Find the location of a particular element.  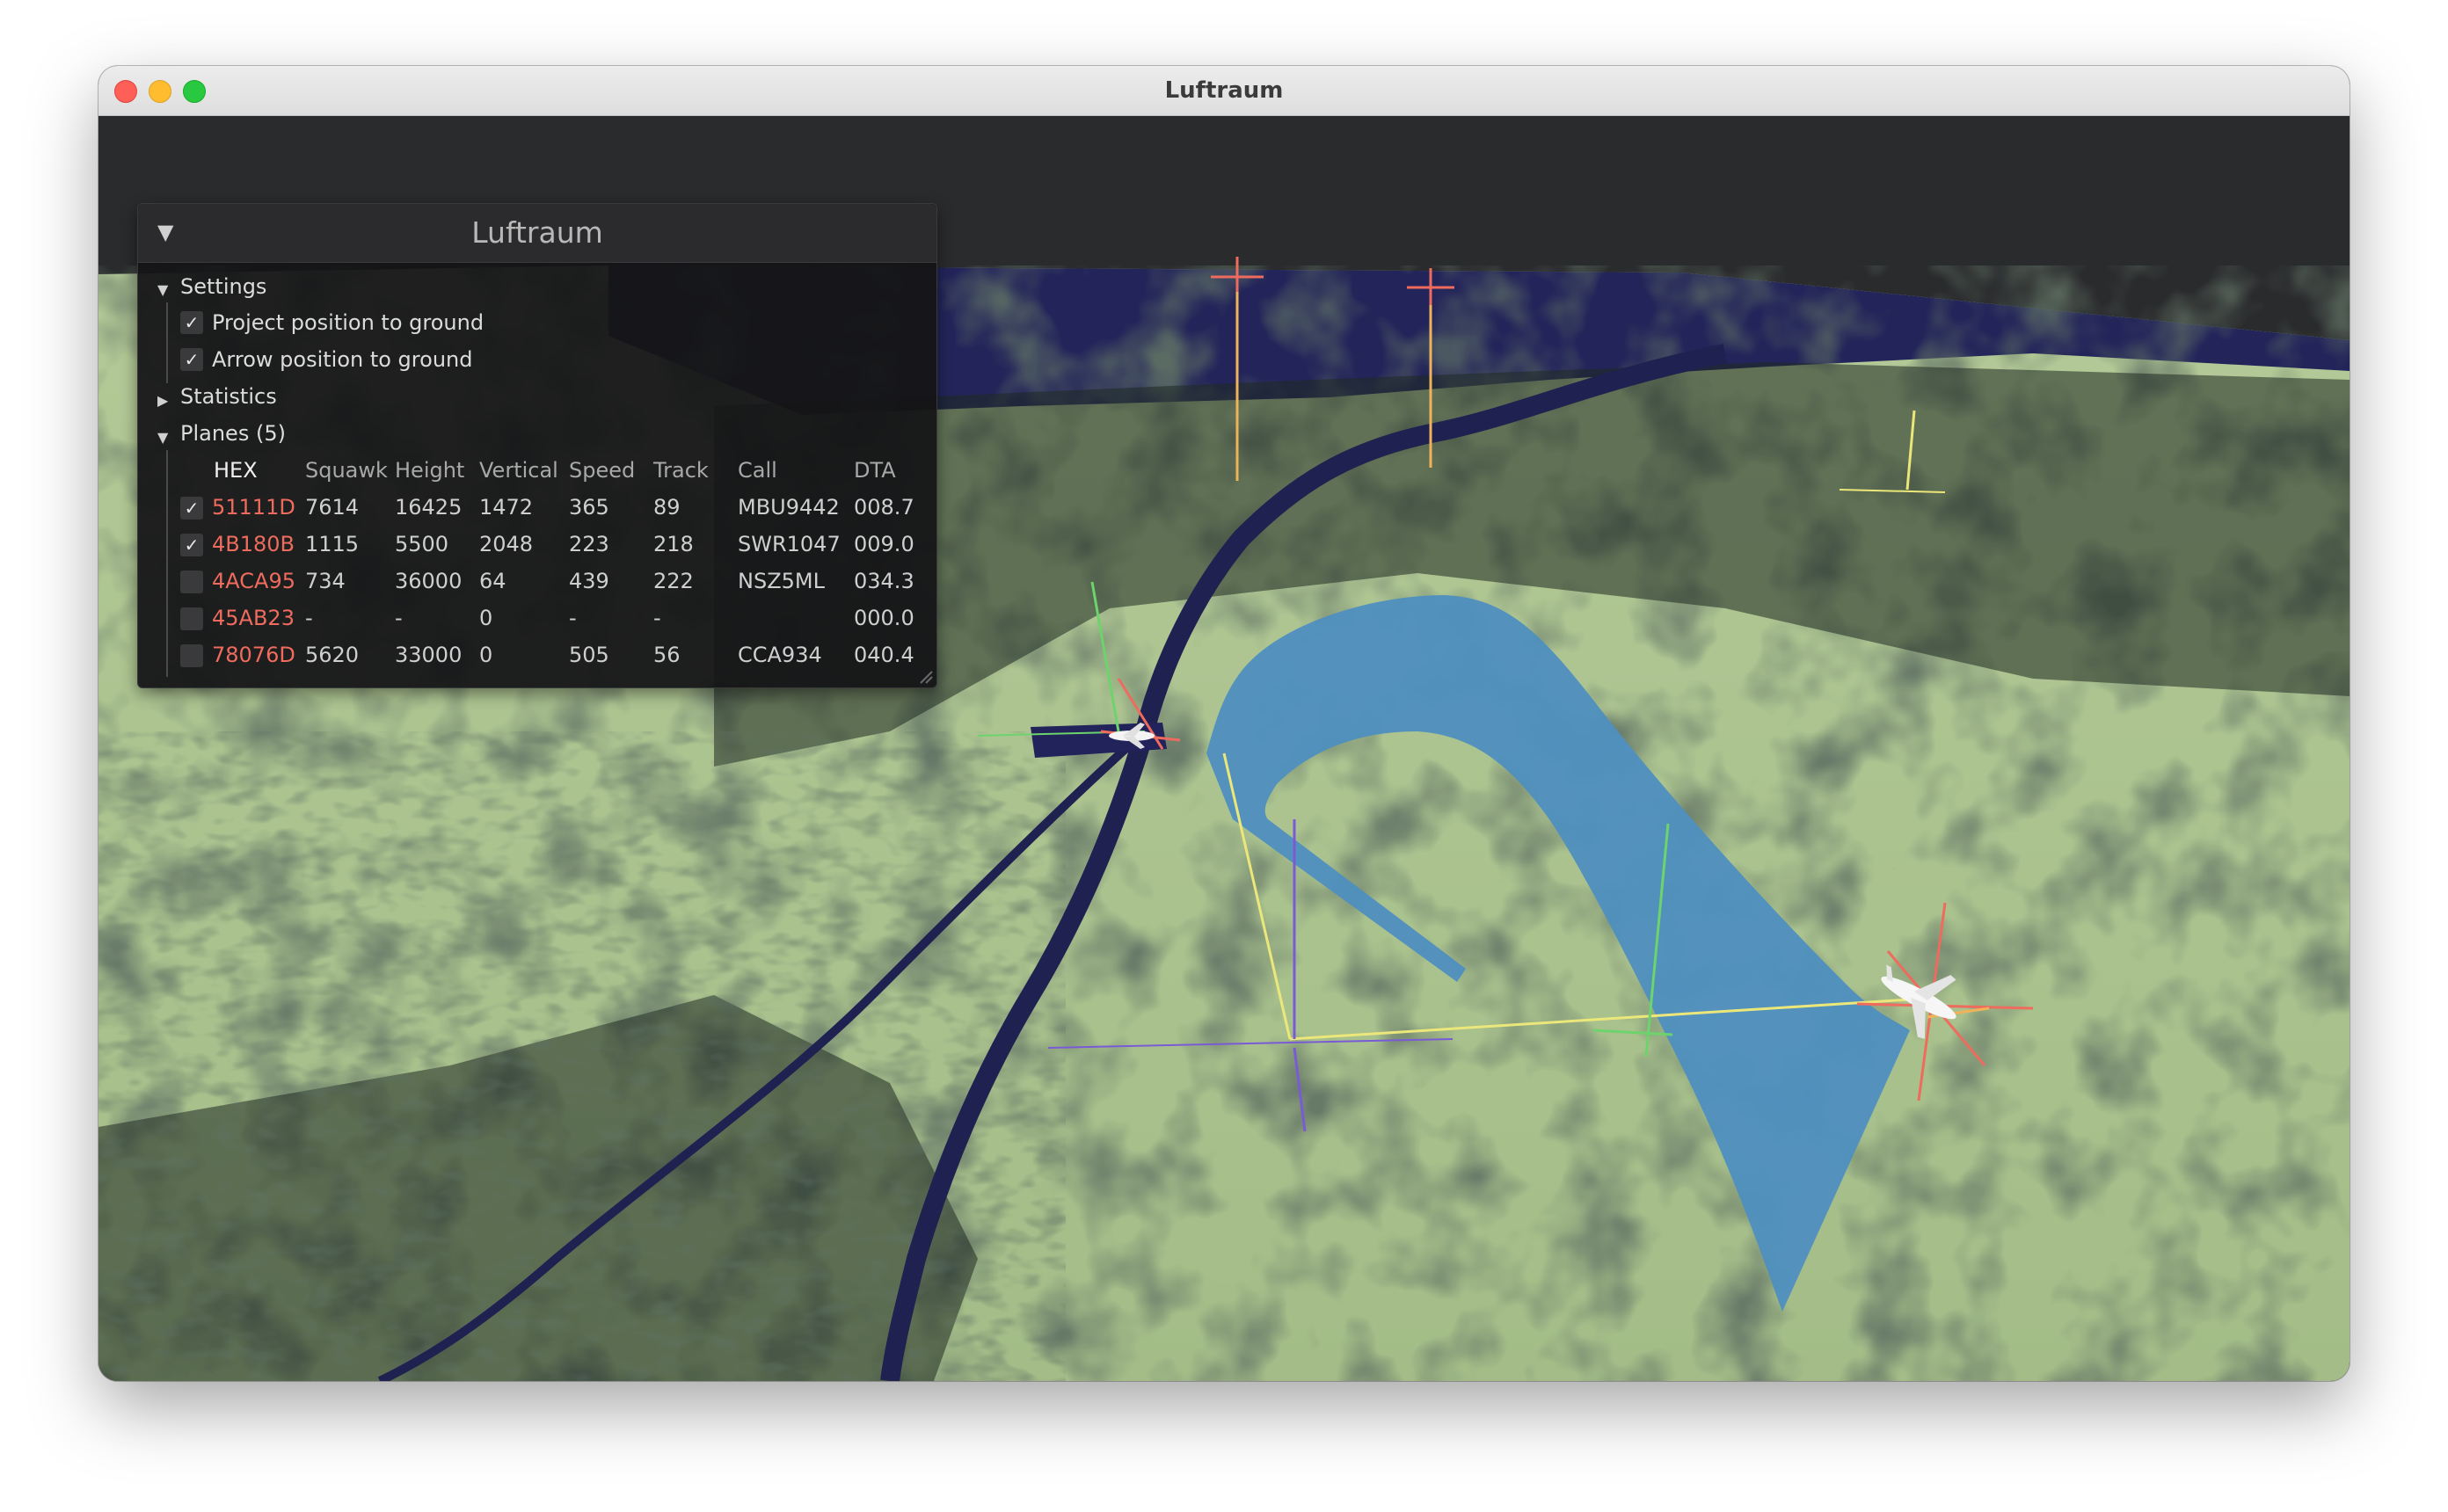

plane-call: CCA934 is located at coordinates (780, 655).